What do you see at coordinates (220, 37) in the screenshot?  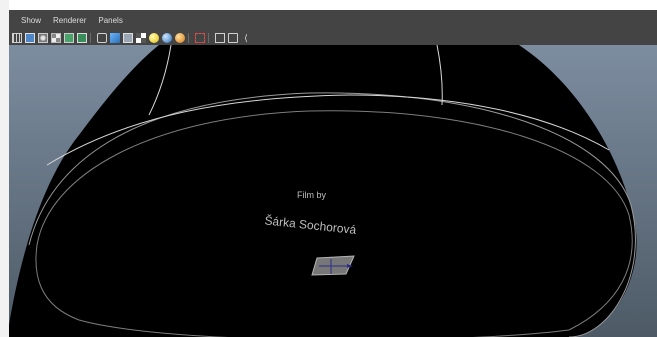 I see `frame-icon` at bounding box center [220, 37].